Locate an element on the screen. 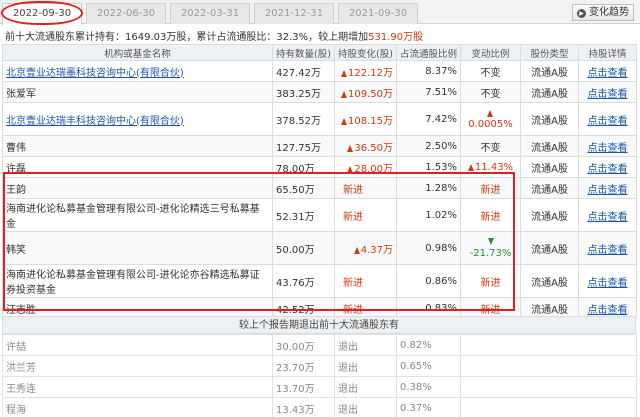  tab-annotation-circle is located at coordinates (42, 13).